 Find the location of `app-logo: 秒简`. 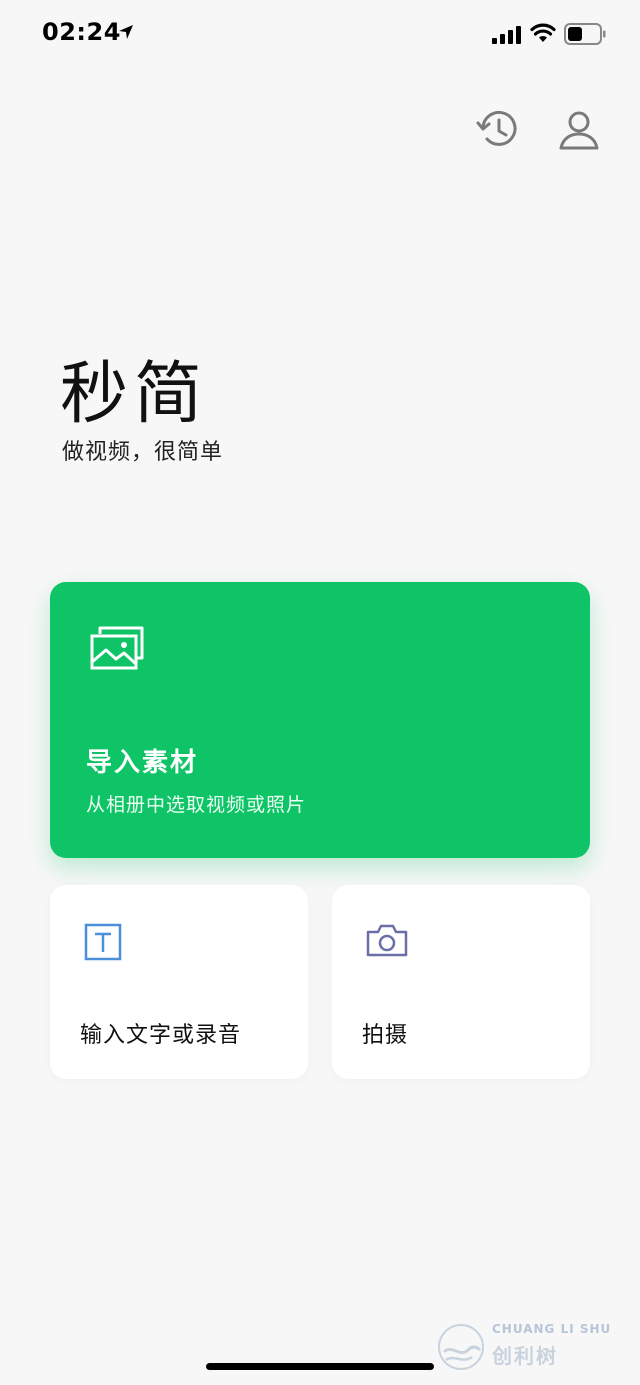

app-logo: 秒简 is located at coordinates (134, 394).